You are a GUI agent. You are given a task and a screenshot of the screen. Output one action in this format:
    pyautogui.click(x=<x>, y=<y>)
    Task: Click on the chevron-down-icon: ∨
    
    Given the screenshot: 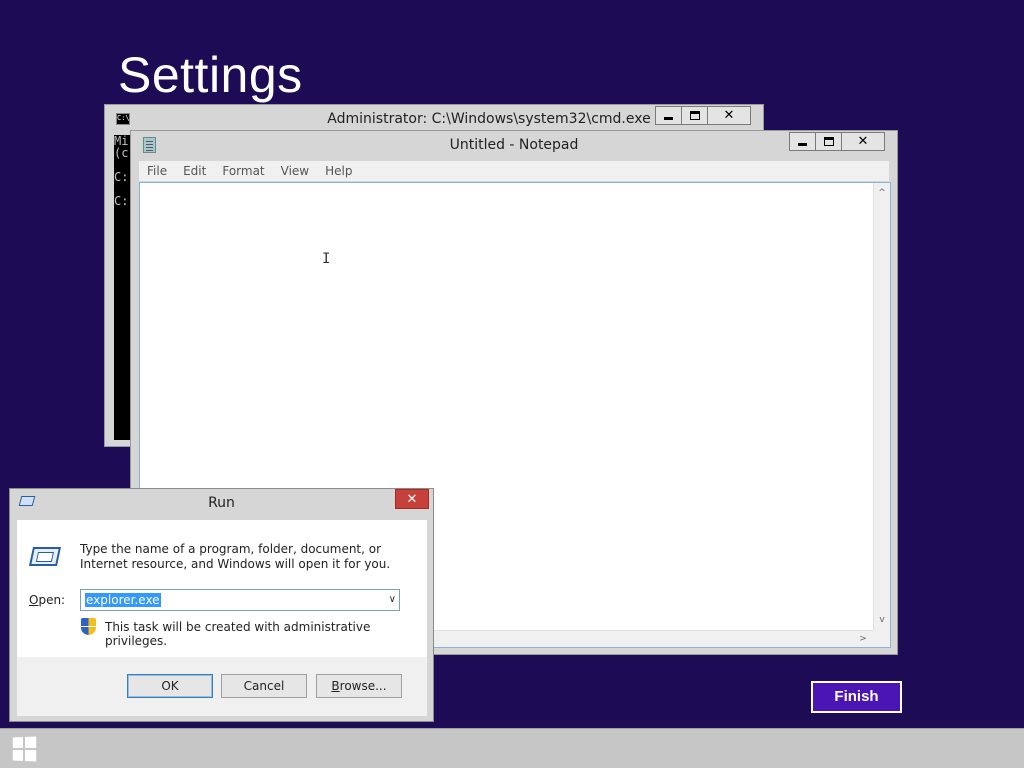 What is the action you would take?
    pyautogui.click(x=392, y=599)
    